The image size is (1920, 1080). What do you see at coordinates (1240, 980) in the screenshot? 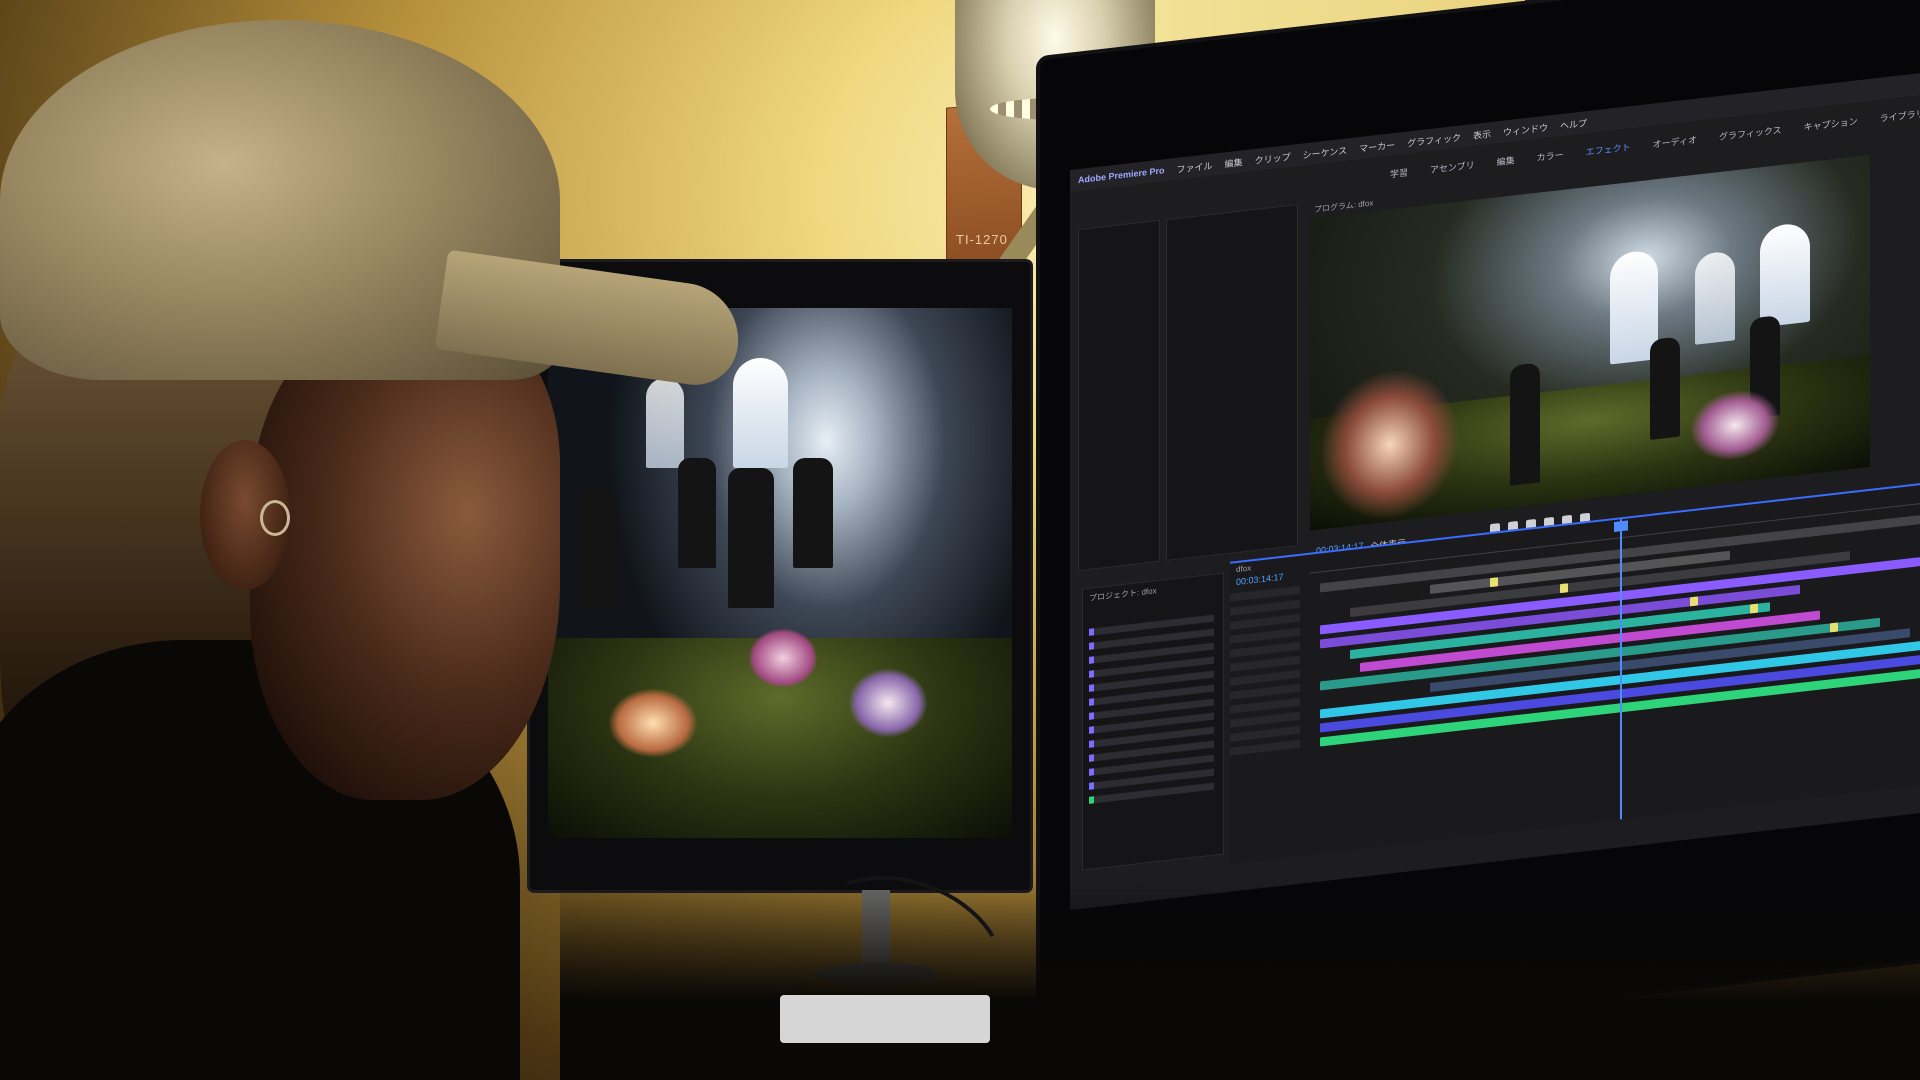
I see `desk` at bounding box center [1240, 980].